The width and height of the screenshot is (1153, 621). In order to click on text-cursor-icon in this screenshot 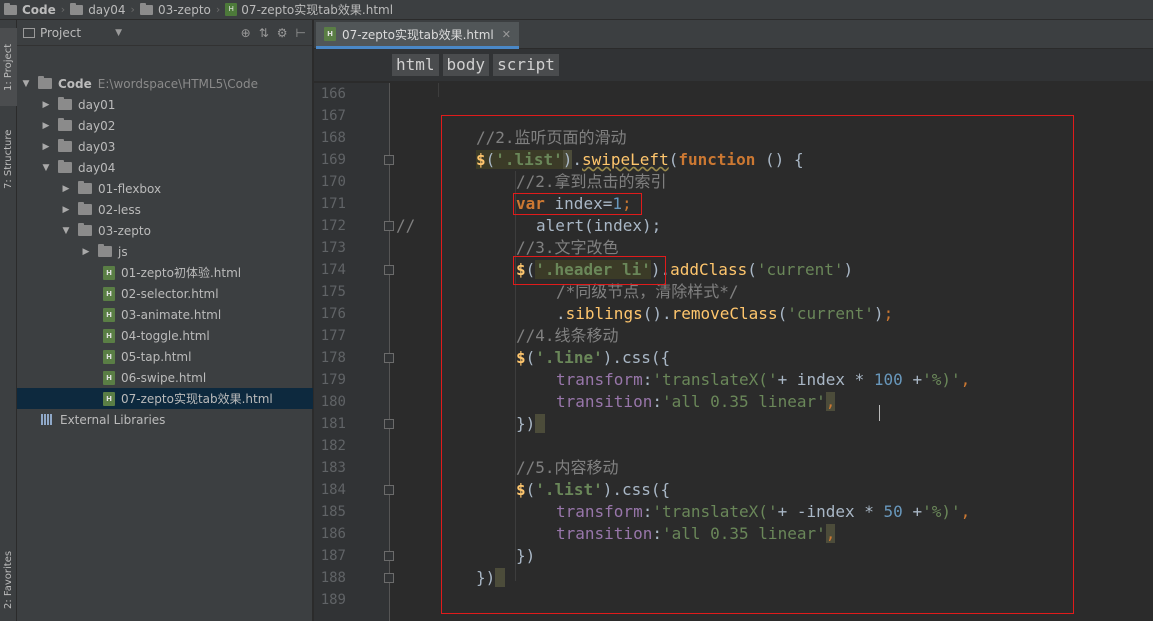, I will do `click(879, 413)`.